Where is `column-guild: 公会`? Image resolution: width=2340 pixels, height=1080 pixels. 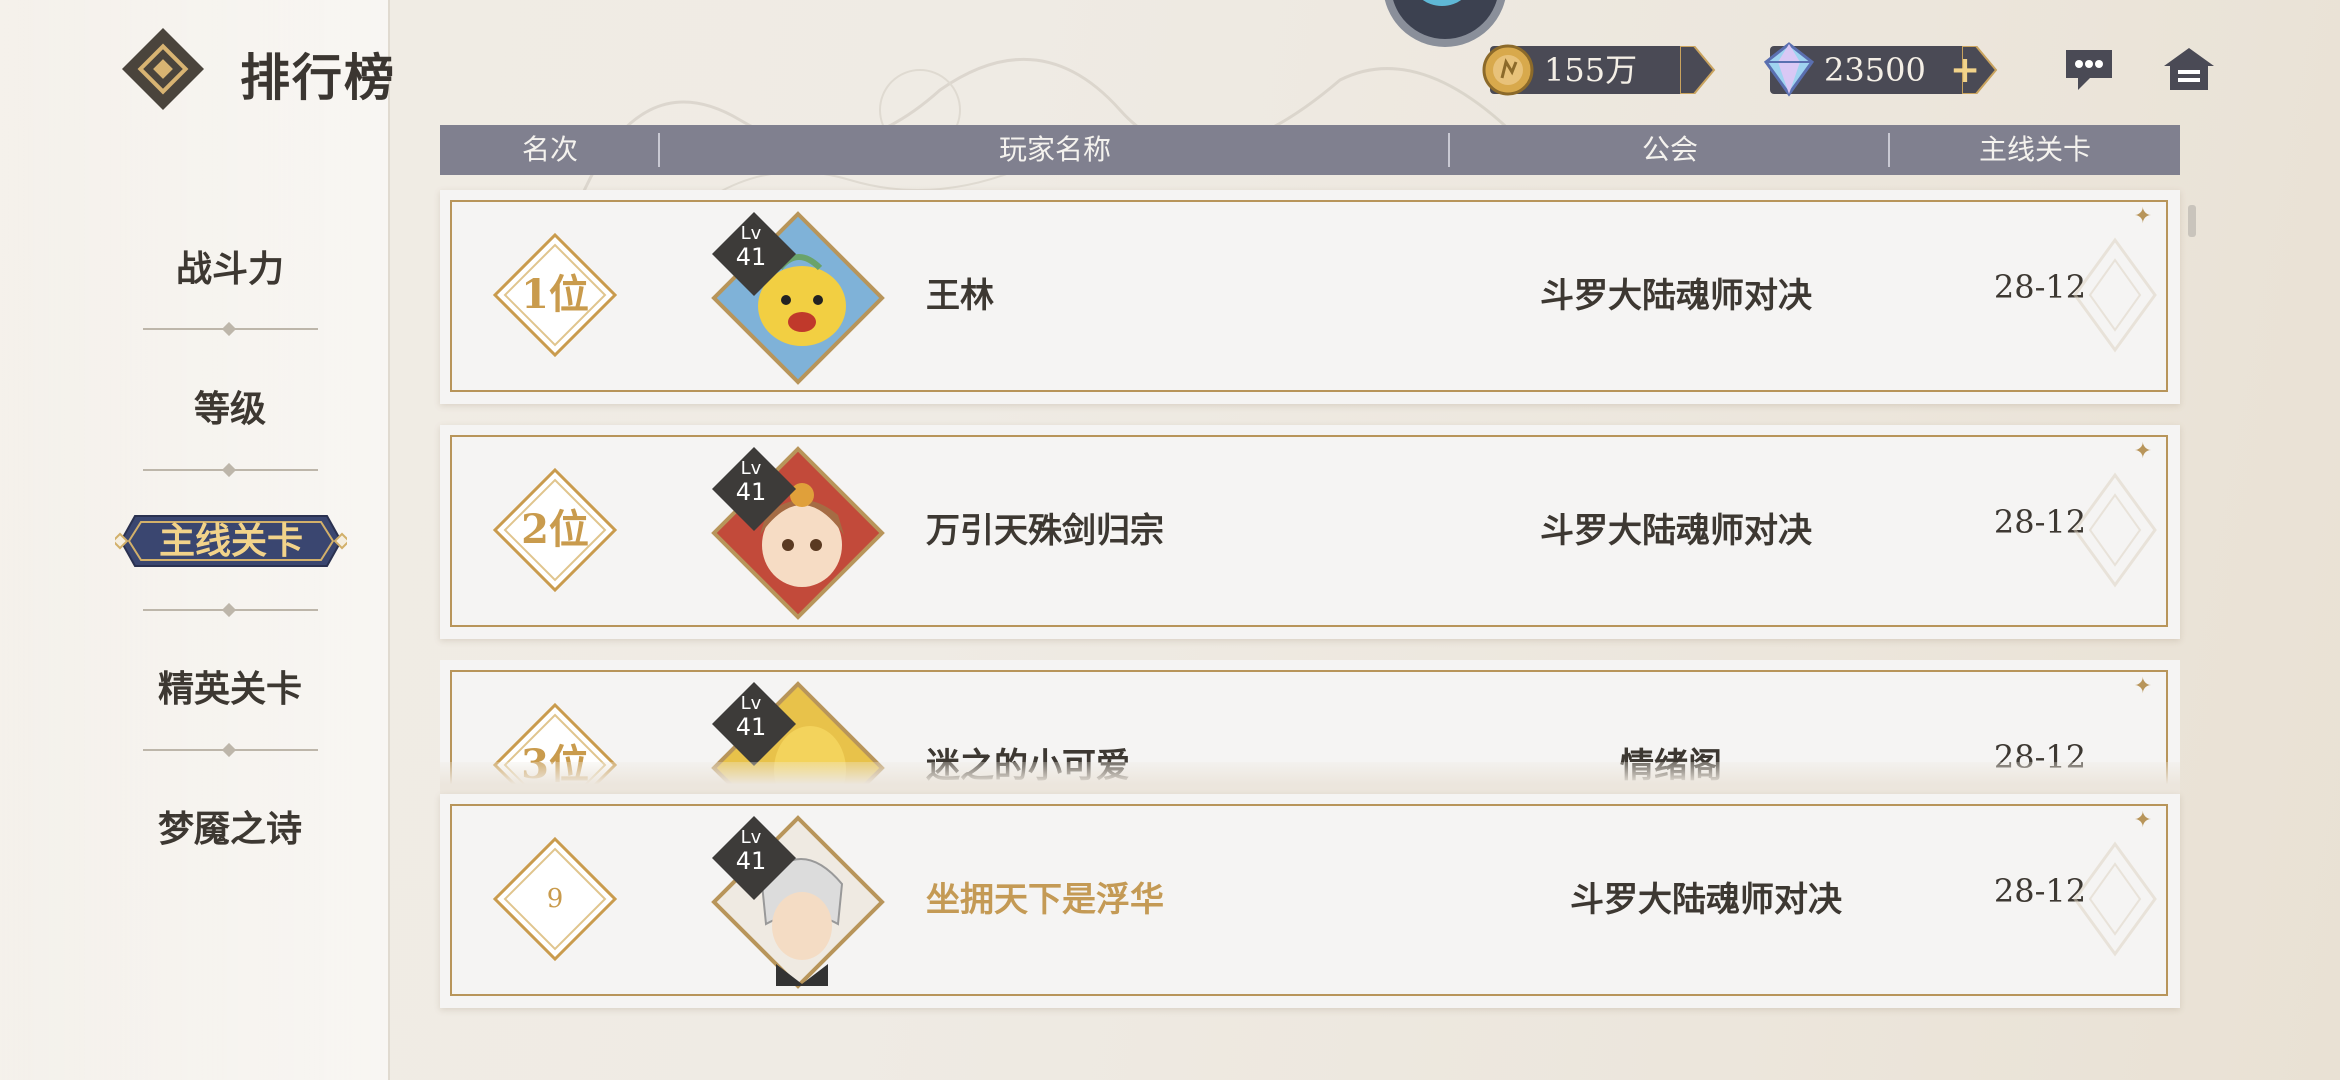
column-guild: 公会 is located at coordinates (1669, 149).